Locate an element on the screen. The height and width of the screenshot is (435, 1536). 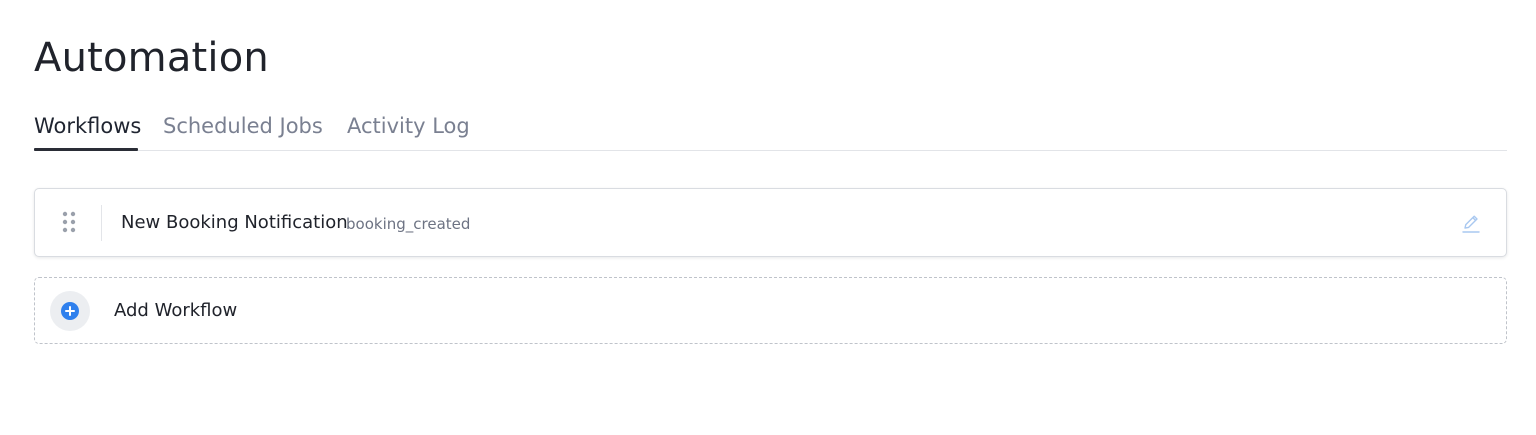
workflow-name: New Booking Notification is located at coordinates (234, 222).